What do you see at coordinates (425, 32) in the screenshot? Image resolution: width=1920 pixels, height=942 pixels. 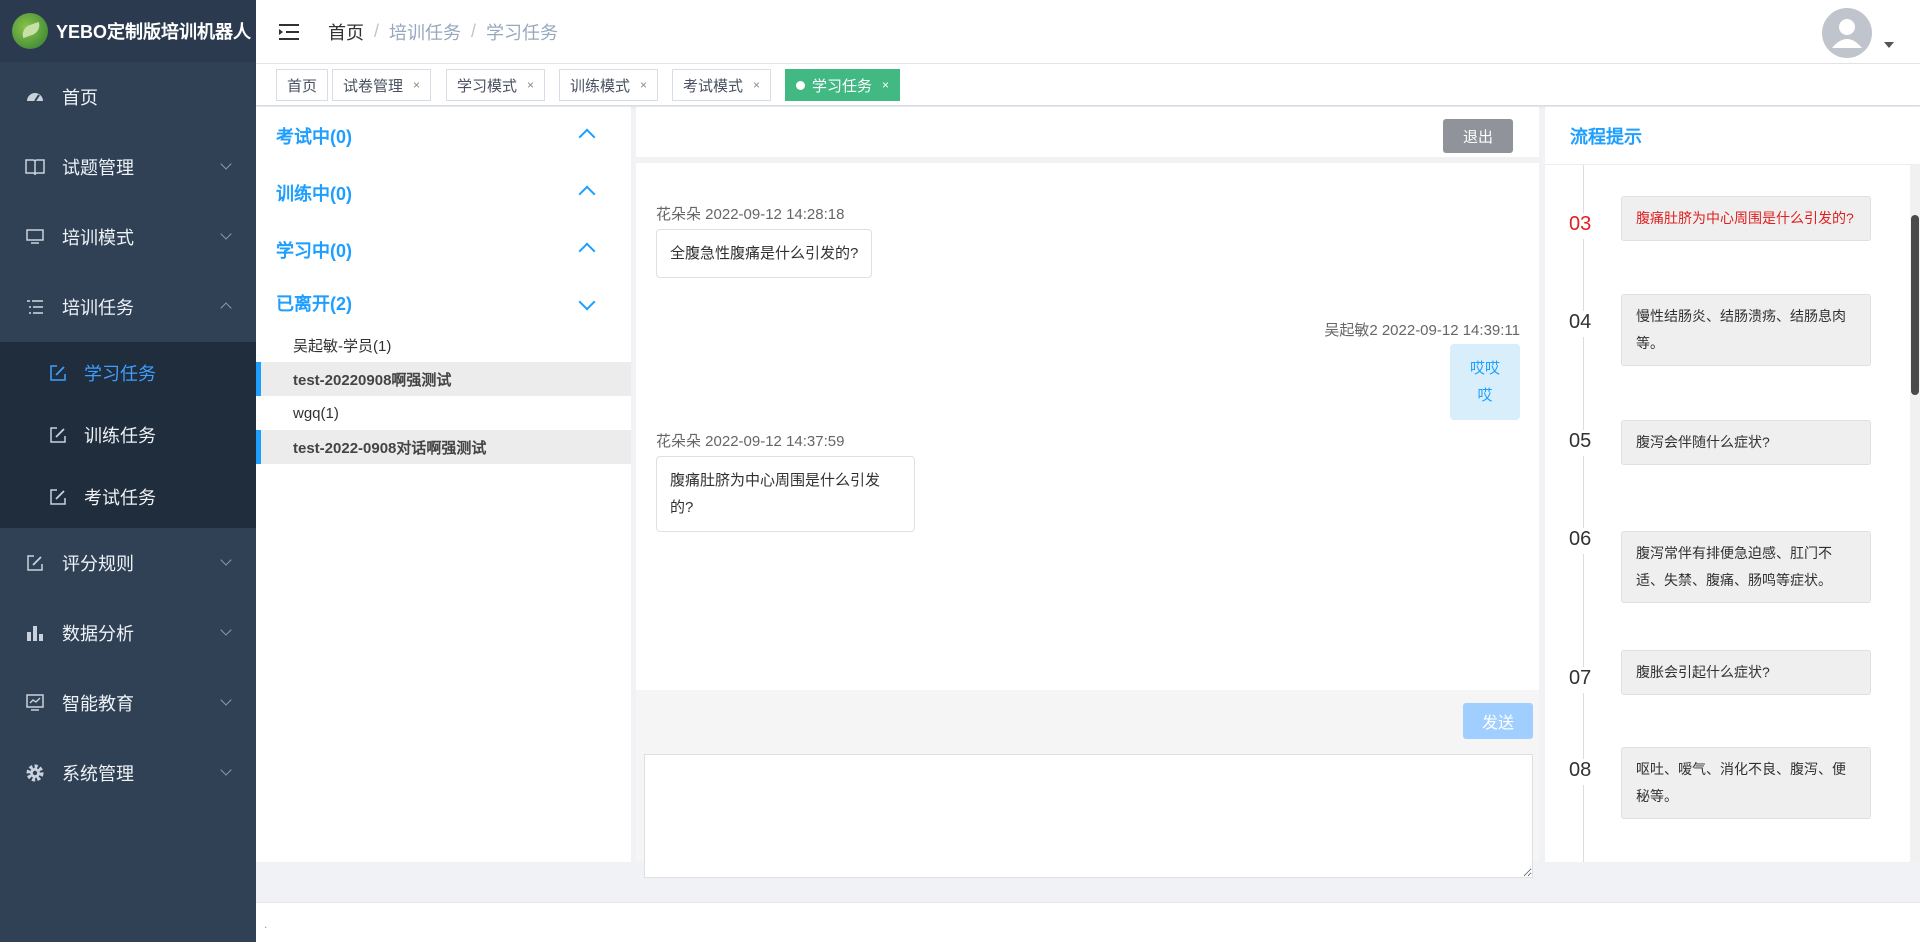 I see `breadcrumb-item-training-task: 培训任务` at bounding box center [425, 32].